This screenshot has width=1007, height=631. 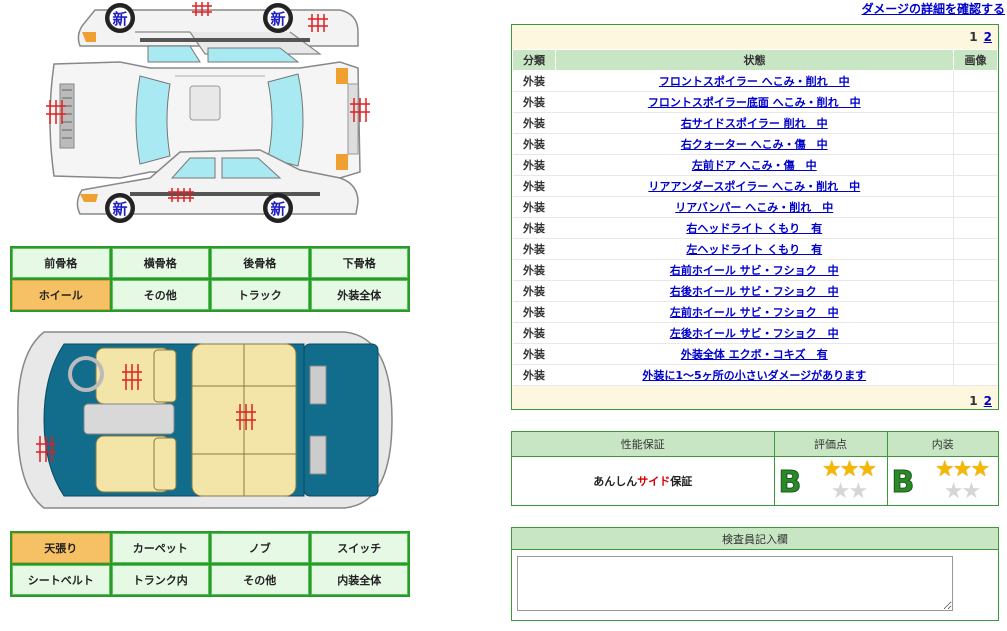 I want to click on damage-condition-link: 左ヘッドライト くもり 有, so click(x=754, y=249).